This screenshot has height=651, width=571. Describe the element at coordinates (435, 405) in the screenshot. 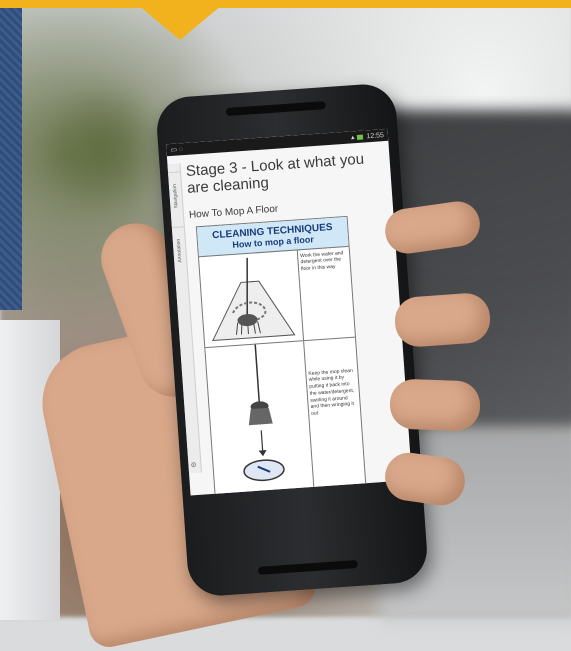

I see `finger-ring` at that location.